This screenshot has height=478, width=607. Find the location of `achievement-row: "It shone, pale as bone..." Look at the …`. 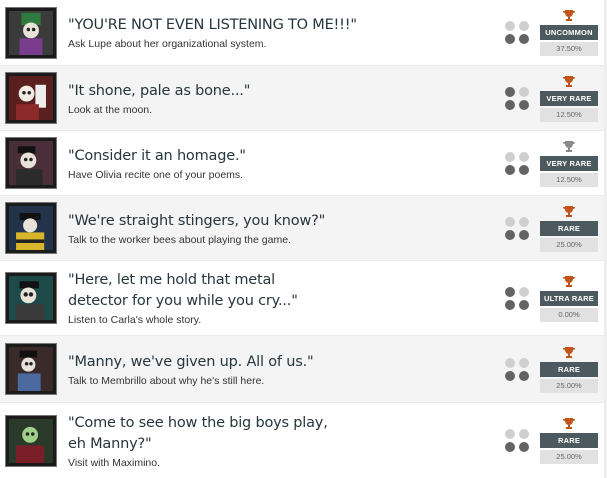

achievement-row: "It shone, pale as bone..." Look at the … is located at coordinates (303, 98).